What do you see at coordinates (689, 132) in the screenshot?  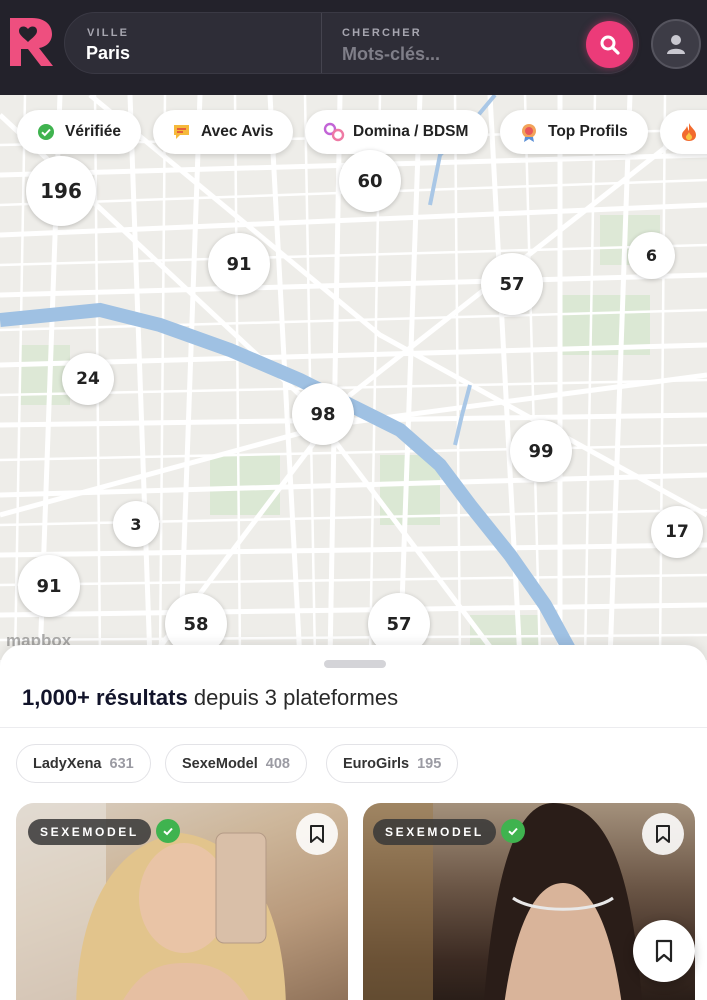 I see `fire-icon` at bounding box center [689, 132].